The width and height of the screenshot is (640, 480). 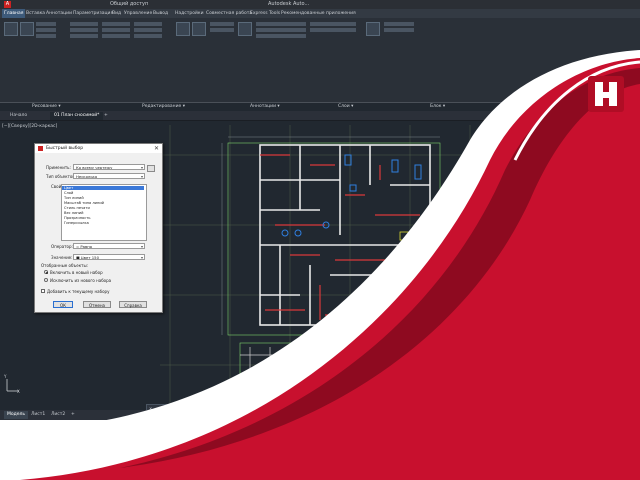 What do you see at coordinates (103, 188) in the screenshot?
I see `property-item: Цвет` at bounding box center [103, 188].